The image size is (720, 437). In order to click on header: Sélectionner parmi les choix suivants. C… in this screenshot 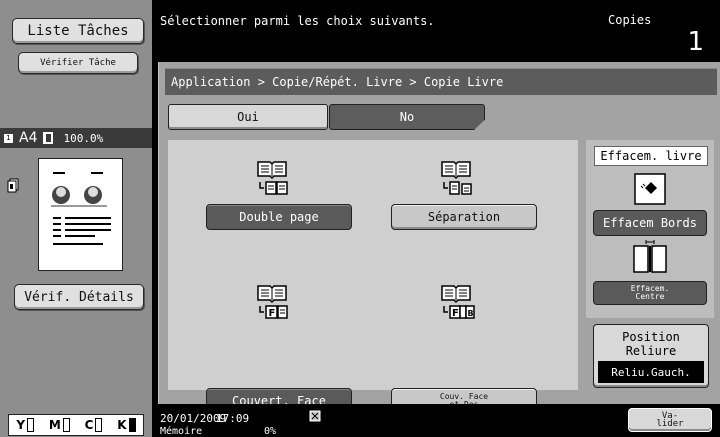, I will do `click(436, 30)`.